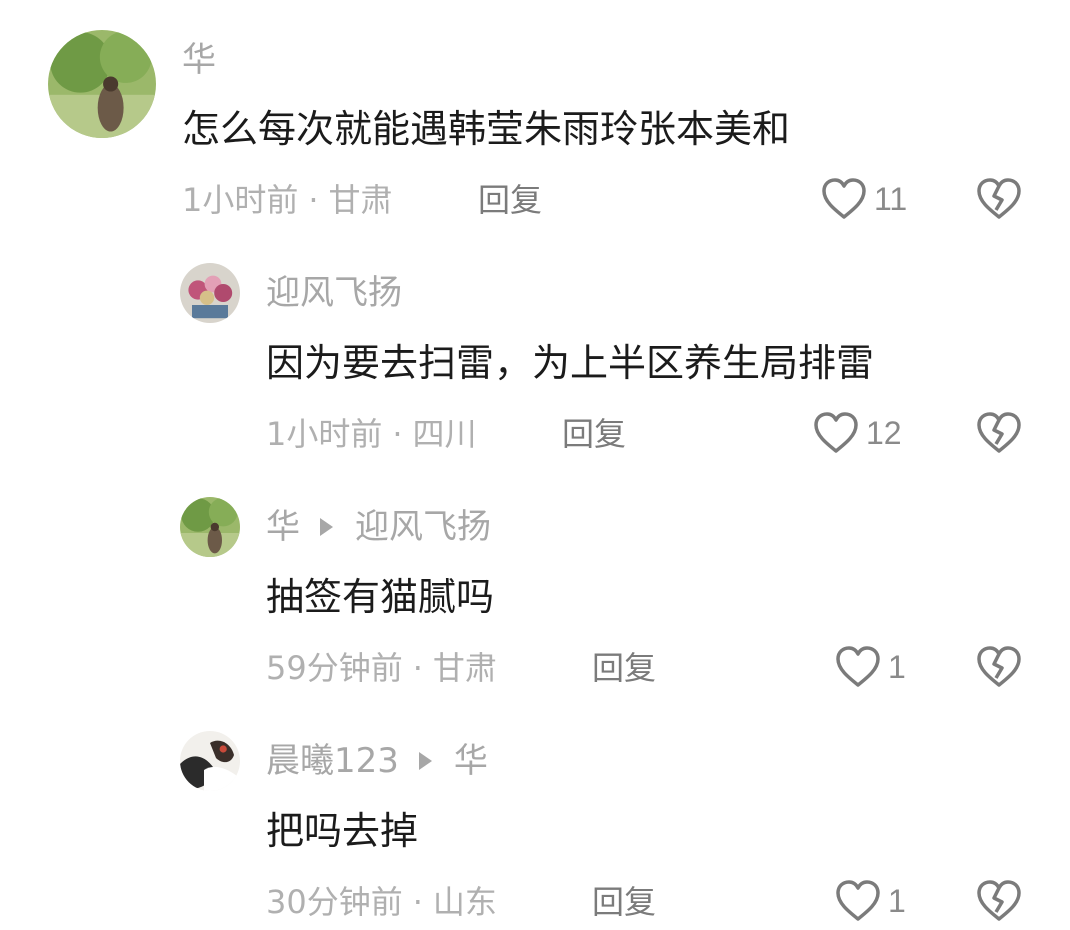 The width and height of the screenshot is (1070, 930). I want to click on comment-author: 华, so click(199, 60).